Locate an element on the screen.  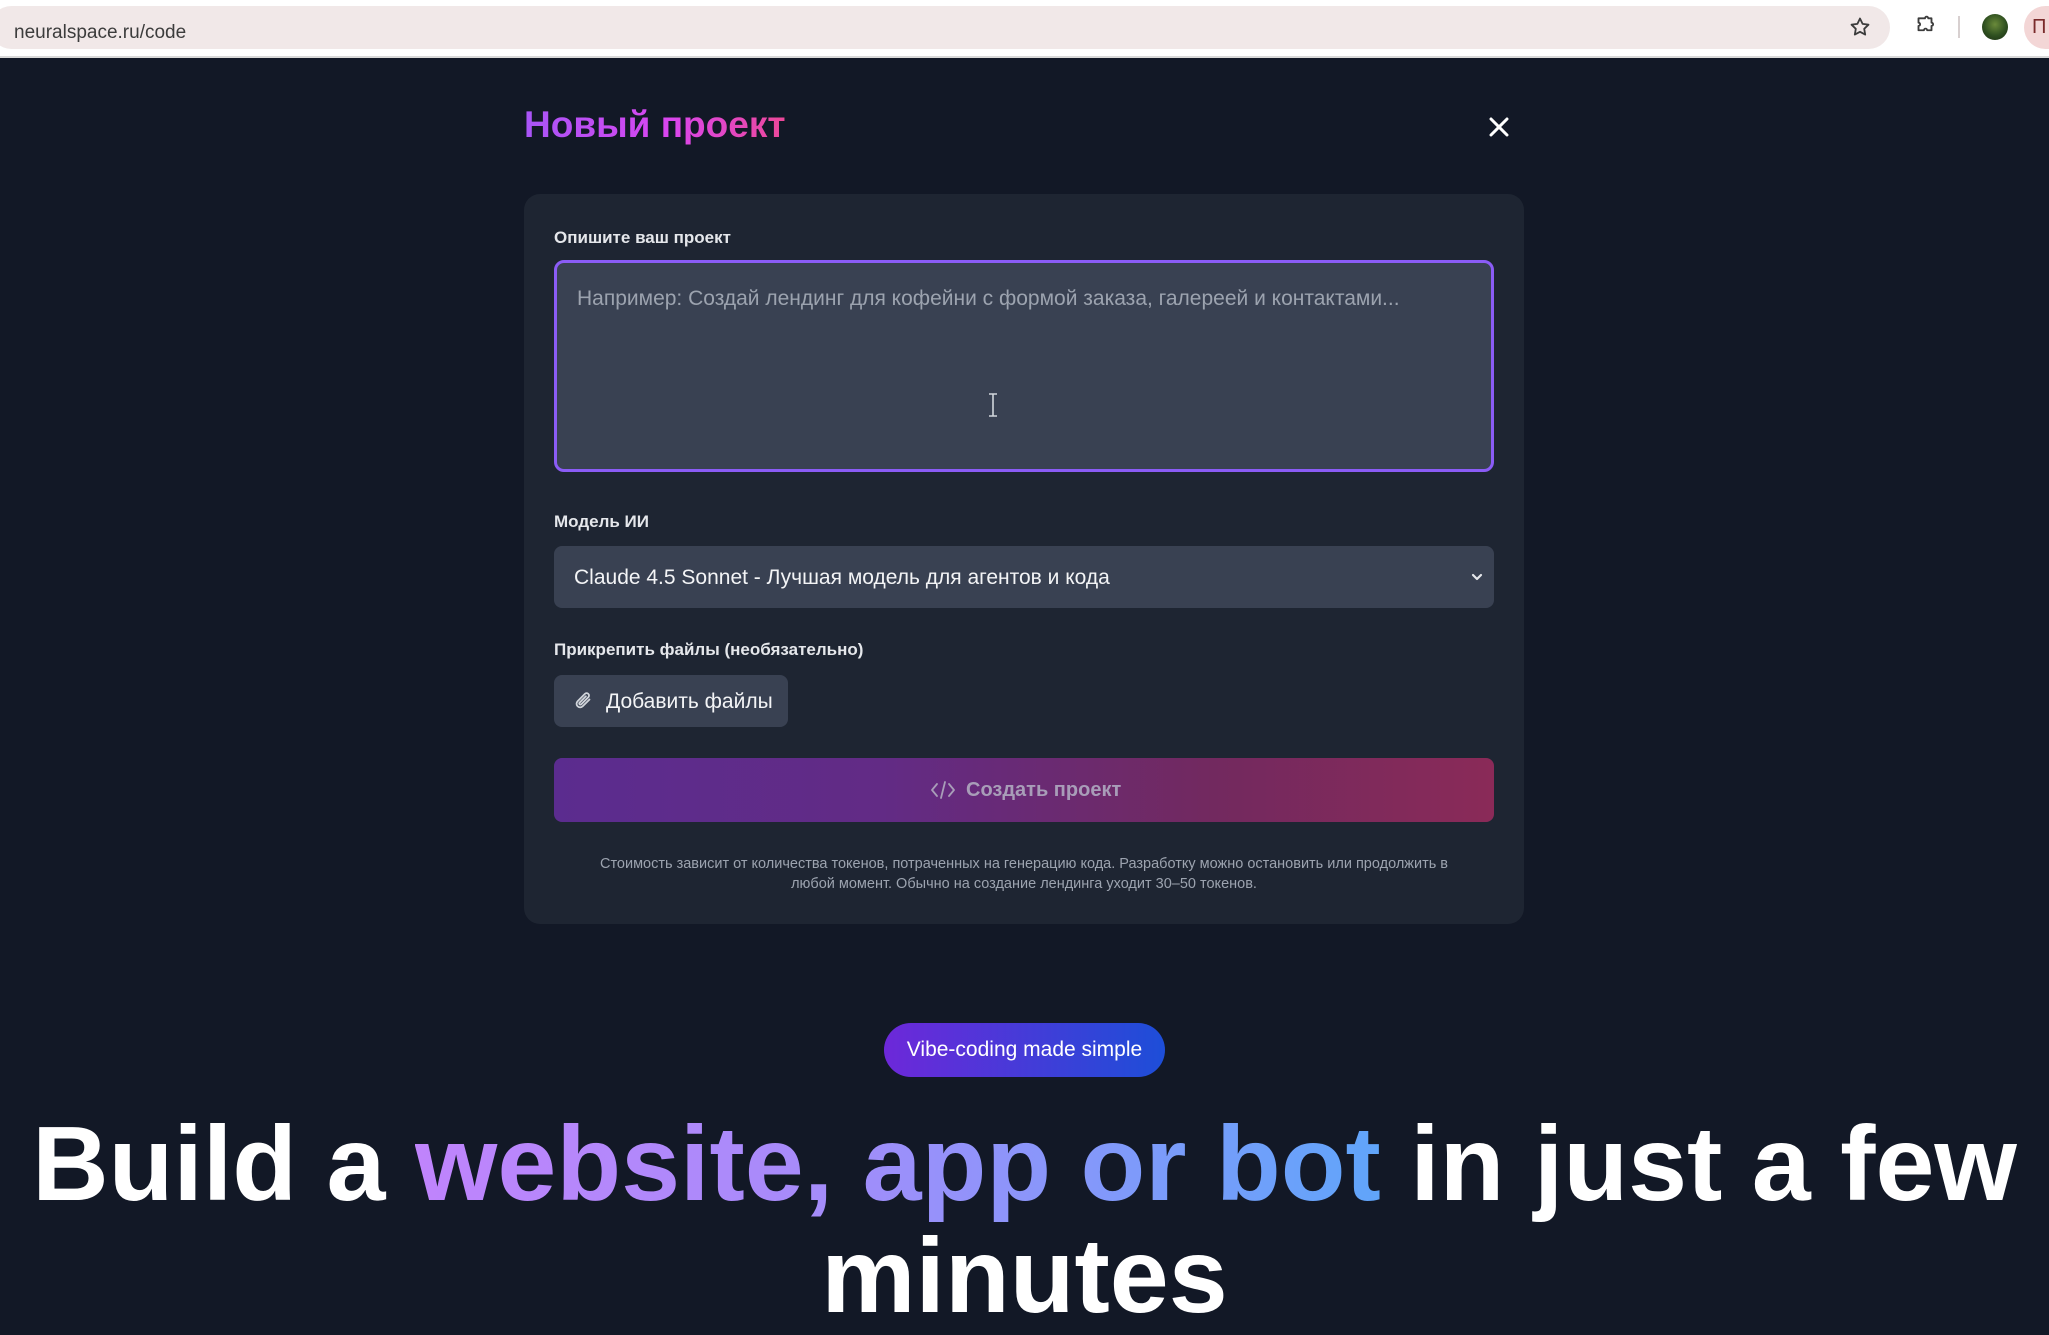
profile-button: П is located at coordinates (2036, 27).